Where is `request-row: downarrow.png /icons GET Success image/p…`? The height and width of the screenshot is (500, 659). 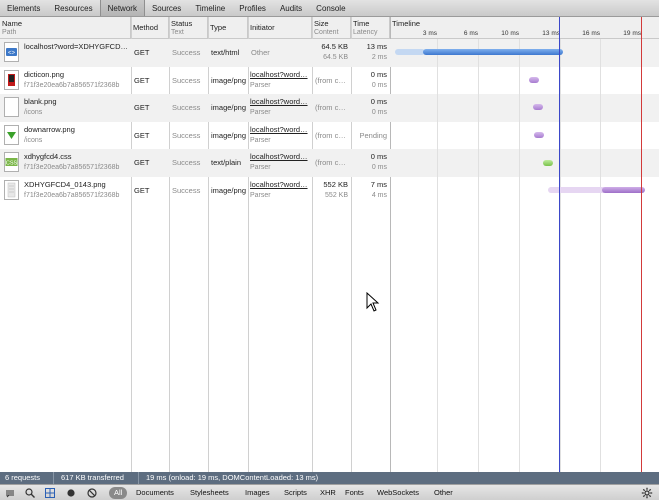 request-row: downarrow.png /icons GET Success image/p… is located at coordinates (195, 136).